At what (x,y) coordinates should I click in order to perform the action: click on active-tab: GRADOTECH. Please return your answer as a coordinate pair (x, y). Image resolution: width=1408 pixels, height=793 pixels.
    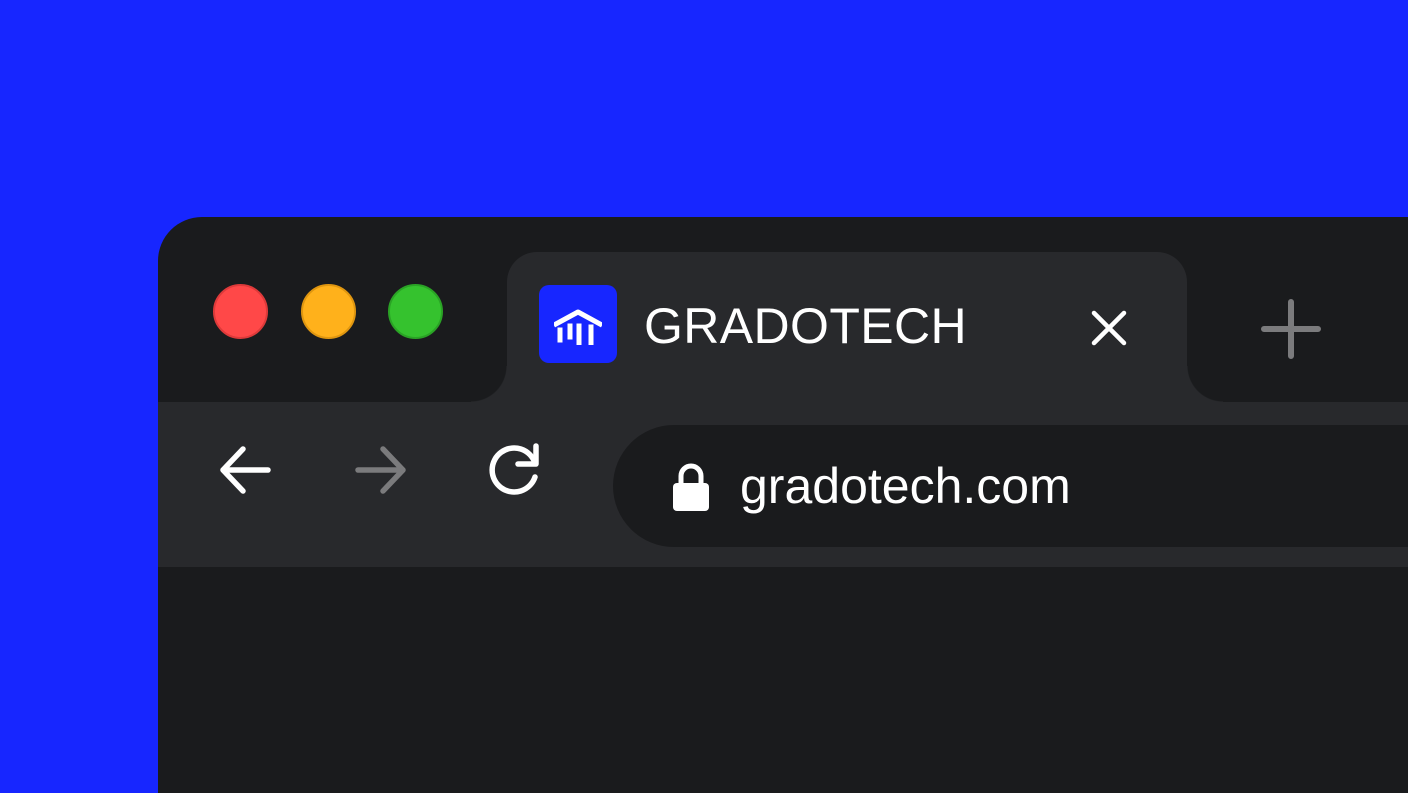
    Looking at the image, I should click on (847, 327).